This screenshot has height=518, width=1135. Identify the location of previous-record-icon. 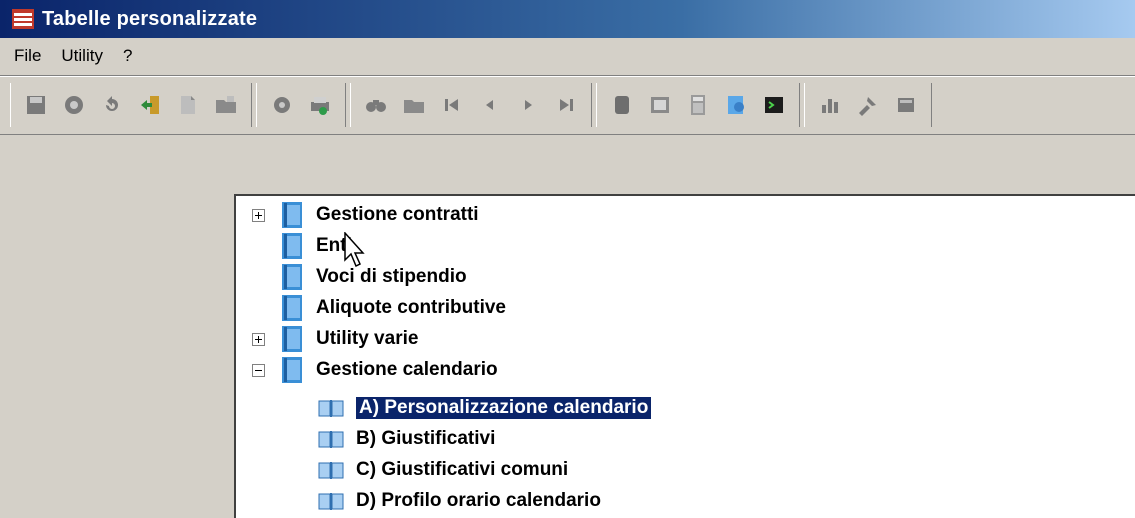
(490, 105).